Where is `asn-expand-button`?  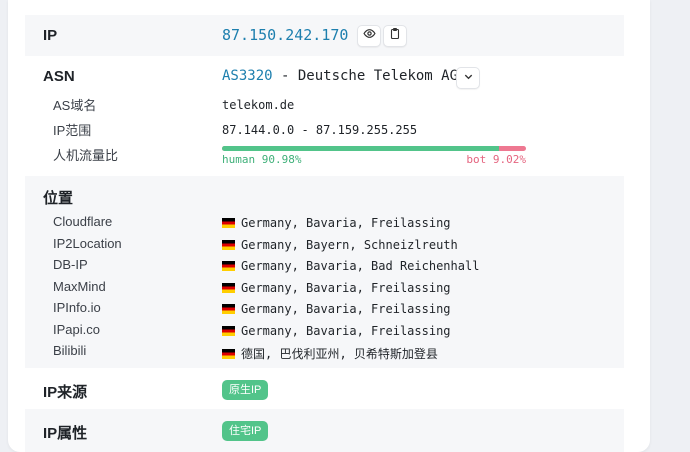 asn-expand-button is located at coordinates (468, 78).